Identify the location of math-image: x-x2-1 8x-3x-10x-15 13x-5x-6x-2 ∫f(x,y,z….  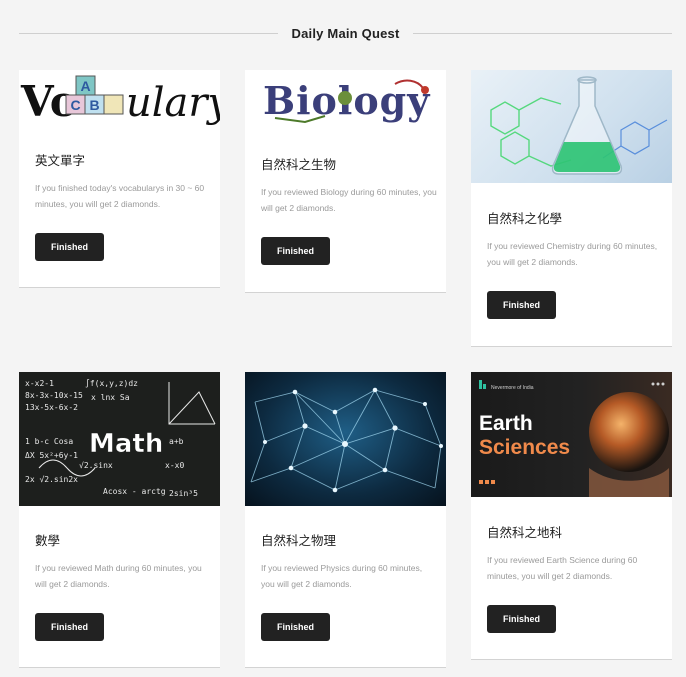
(119, 439).